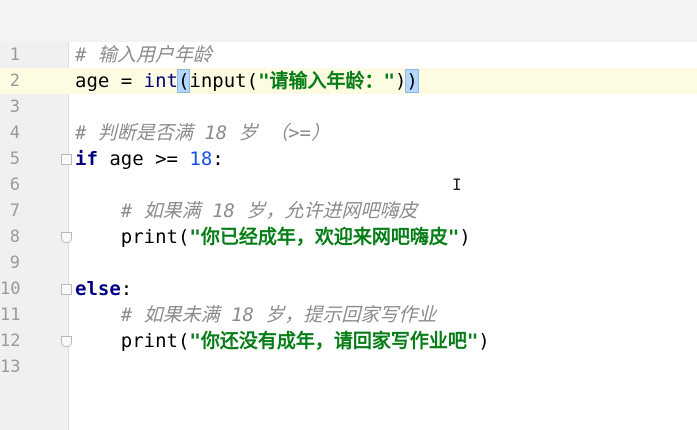 This screenshot has height=430, width=697. I want to click on code-line: 12 print("你还没有成年，请回家写作业吧"), so click(348, 341).